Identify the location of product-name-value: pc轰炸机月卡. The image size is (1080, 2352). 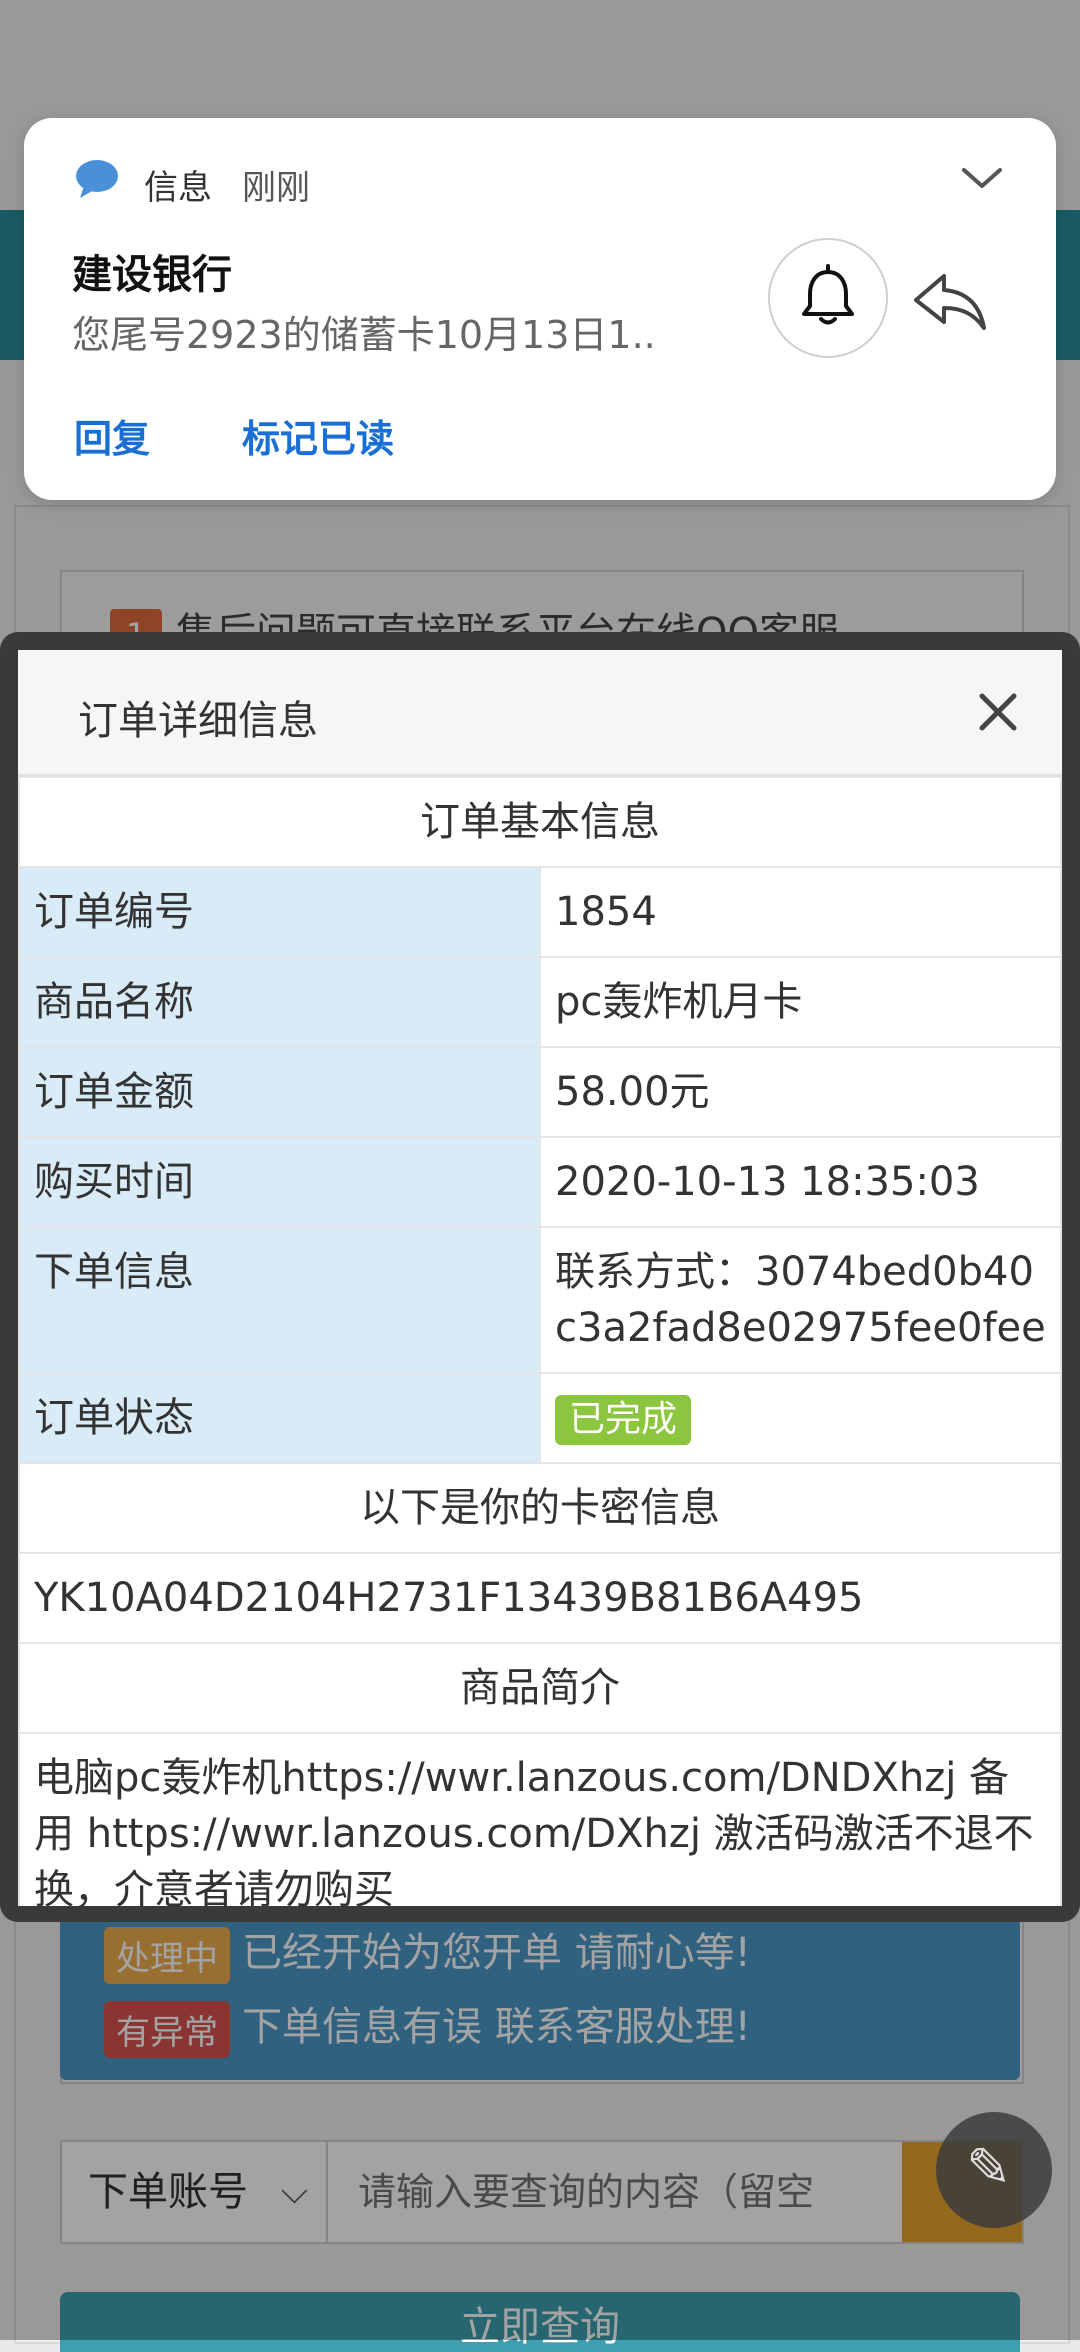
(800, 1002).